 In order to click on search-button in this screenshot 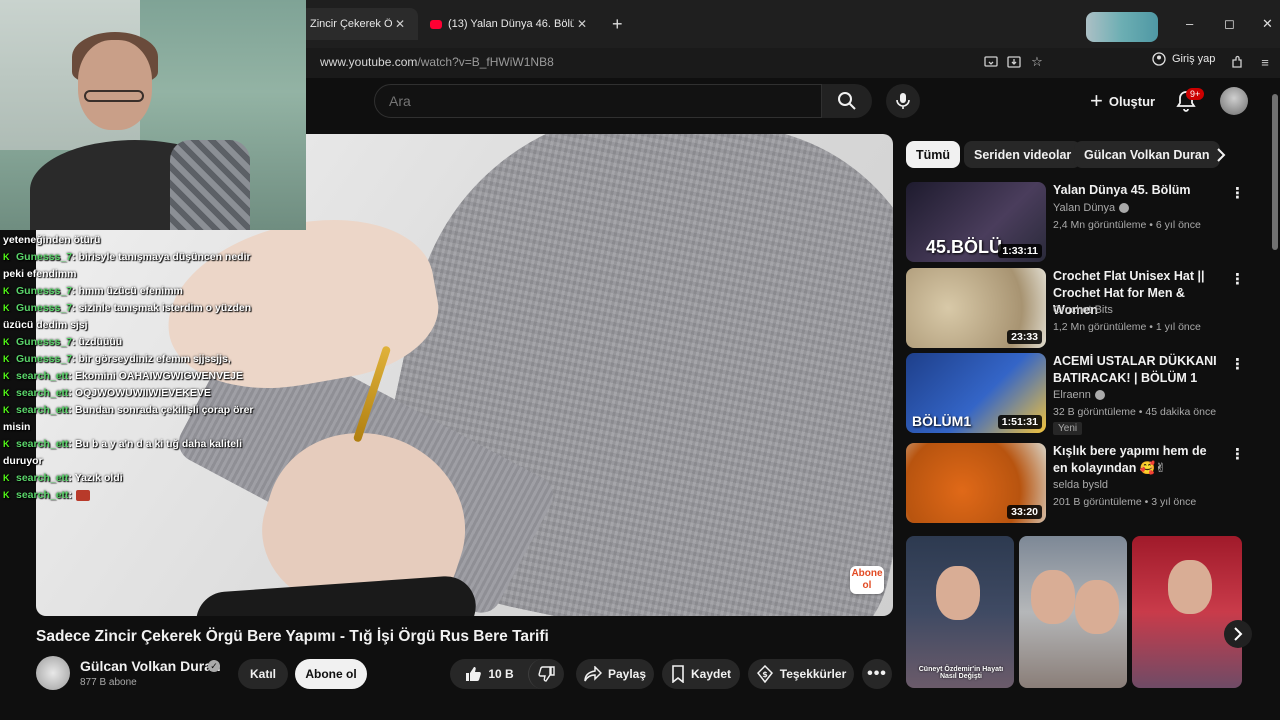, I will do `click(847, 101)`.